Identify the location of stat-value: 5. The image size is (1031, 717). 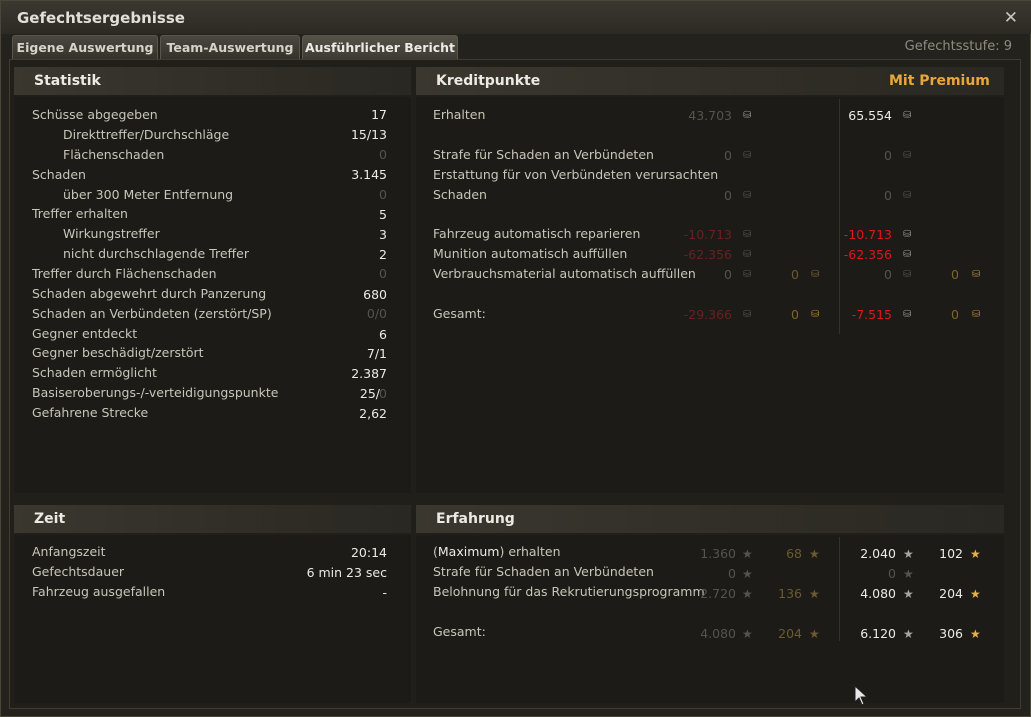
(383, 214).